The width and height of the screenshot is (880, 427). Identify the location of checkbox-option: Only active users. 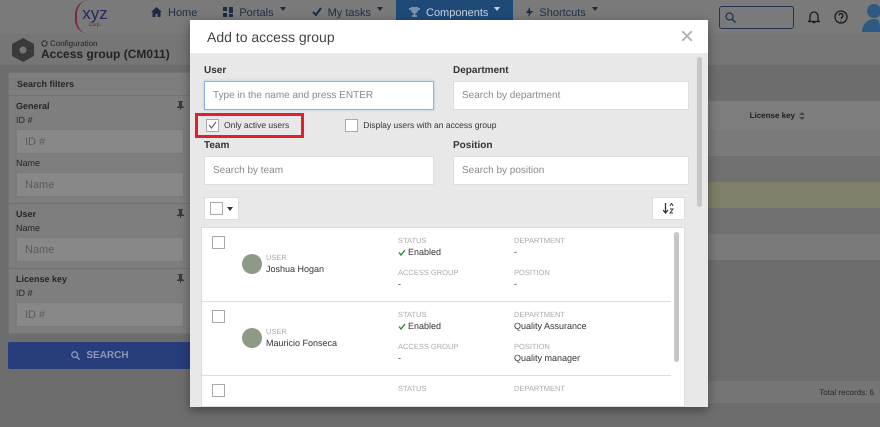
(249, 125).